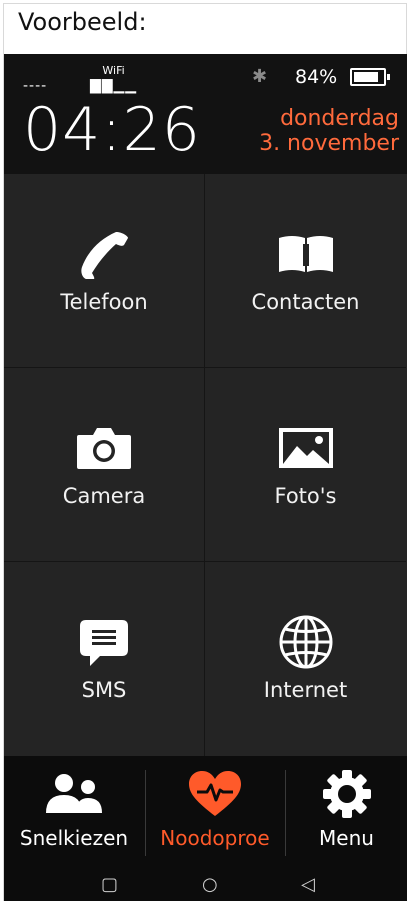 This screenshot has height=904, width=412. What do you see at coordinates (114, 86) in the screenshot?
I see `wifi-bars-icon: ▇▇▁▁` at bounding box center [114, 86].